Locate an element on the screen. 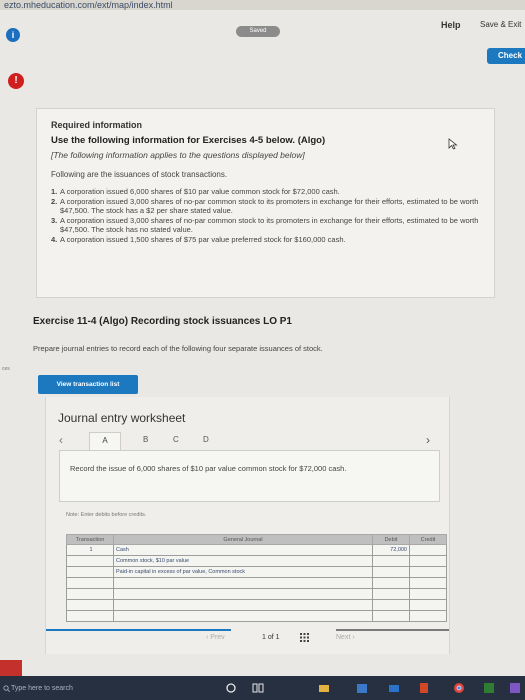 Image resolution: width=525 pixels, height=700 pixels. required-title: Required information is located at coordinates (97, 125).